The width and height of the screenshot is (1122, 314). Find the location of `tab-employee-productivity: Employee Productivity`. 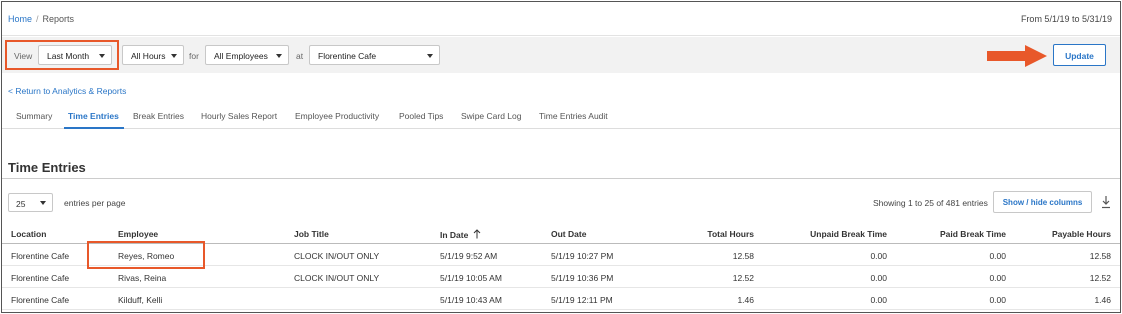

tab-employee-productivity: Employee Productivity is located at coordinates (337, 116).